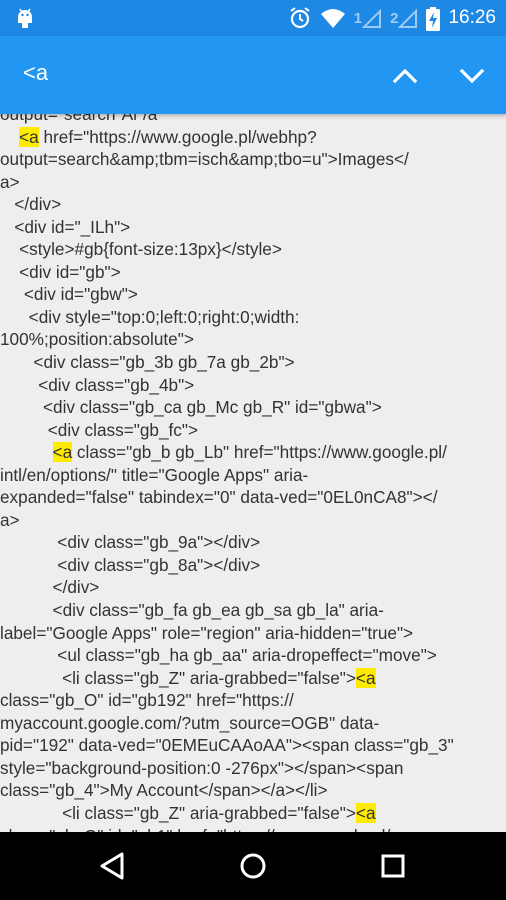 This screenshot has width=506, height=900. I want to click on code-line: <style>#gb{font-size:13px}</style>, so click(253, 249).